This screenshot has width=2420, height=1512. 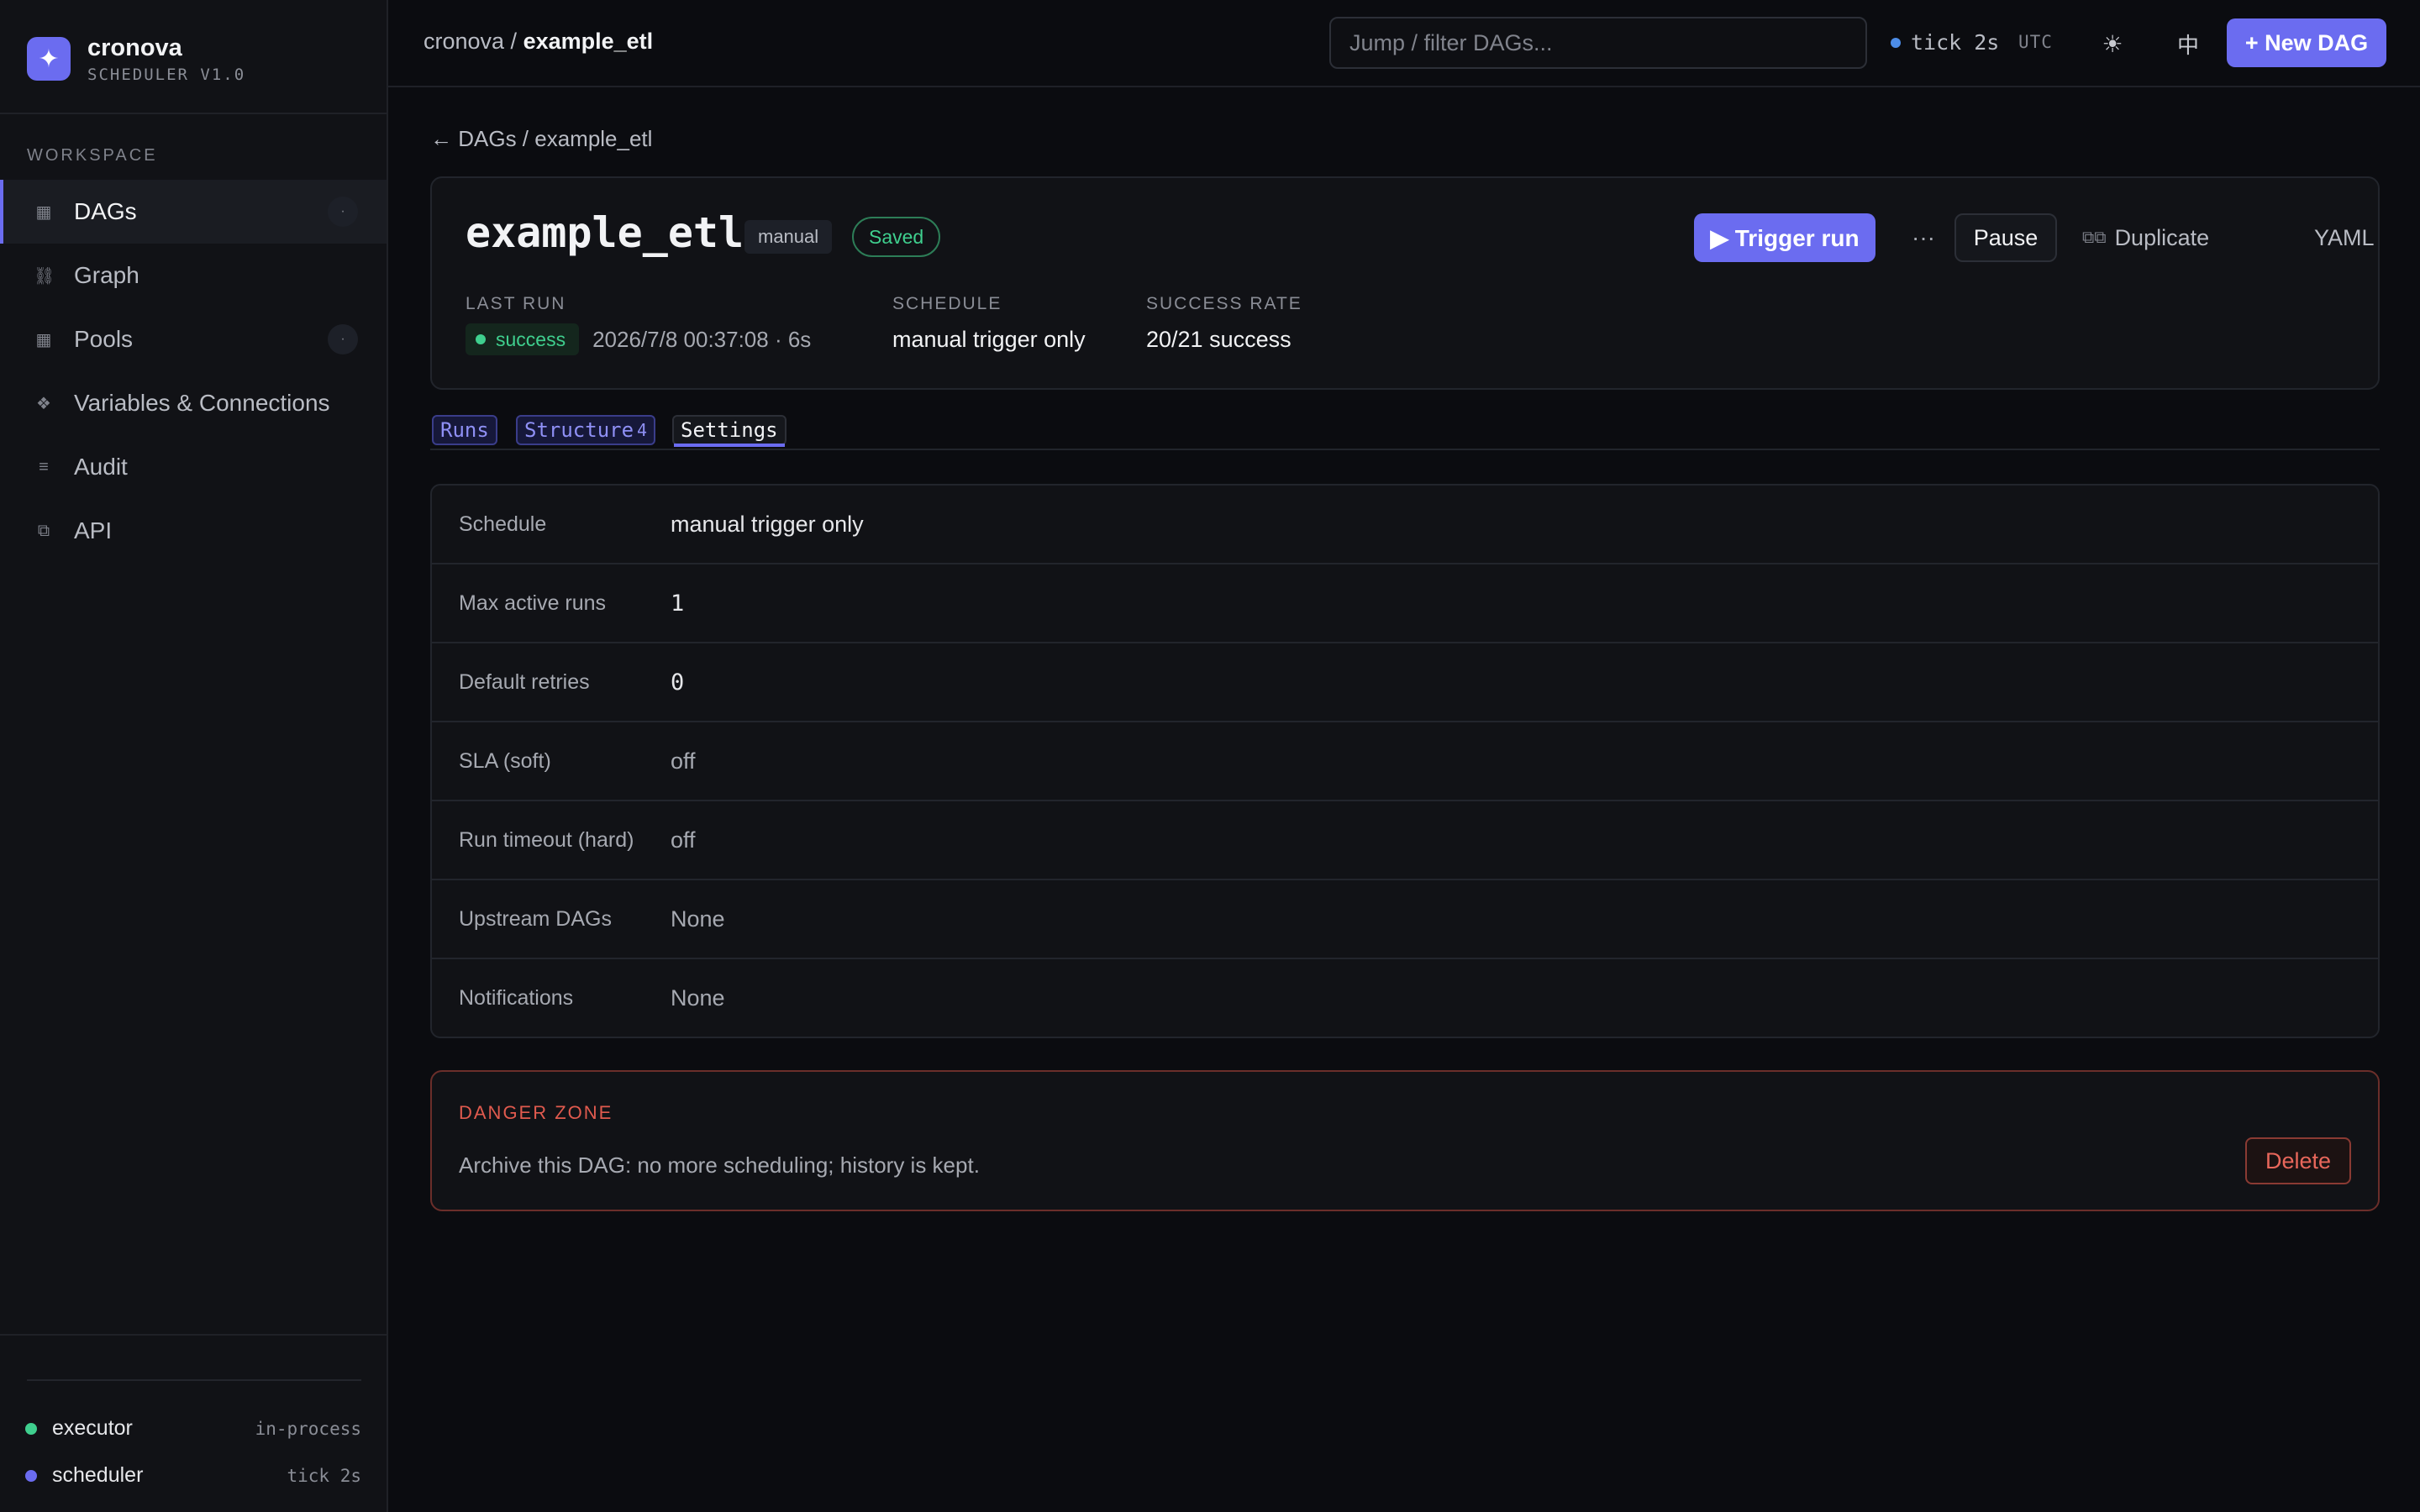 I want to click on brand: ✦ cronova SCHEDULER V1.0, so click(x=136, y=59).